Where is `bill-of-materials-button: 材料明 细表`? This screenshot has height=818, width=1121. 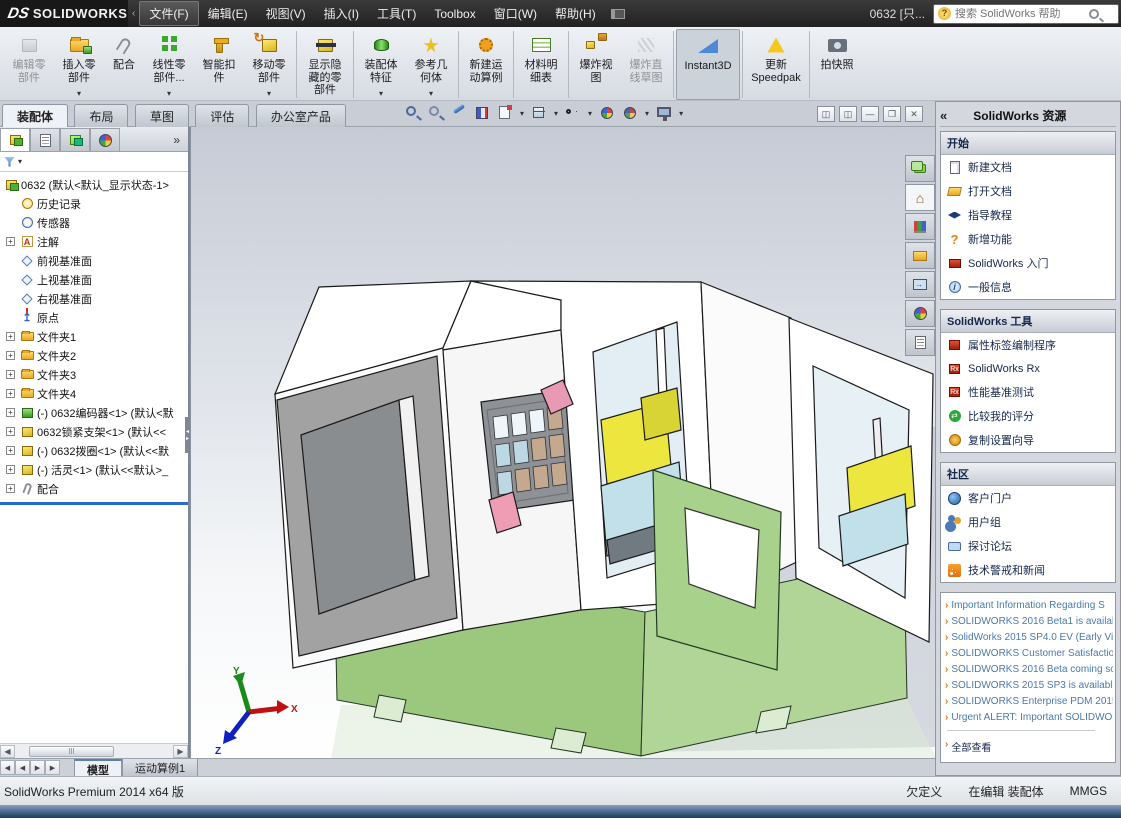
bill-of-materials-button: 材料明 细表 is located at coordinates (541, 64).